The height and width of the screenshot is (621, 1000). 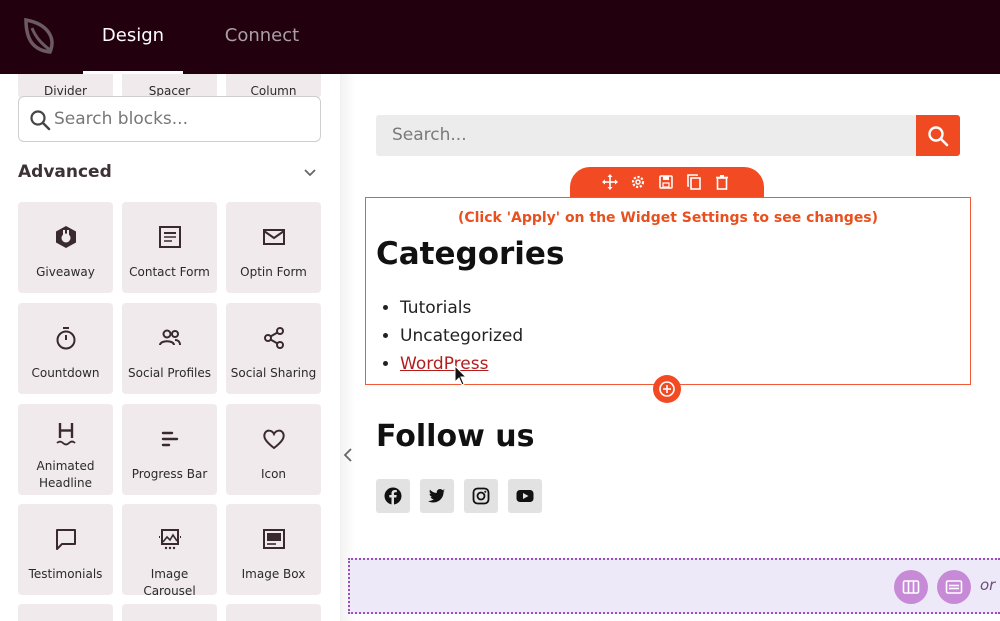 I want to click on share-icon, so click(x=274, y=338).